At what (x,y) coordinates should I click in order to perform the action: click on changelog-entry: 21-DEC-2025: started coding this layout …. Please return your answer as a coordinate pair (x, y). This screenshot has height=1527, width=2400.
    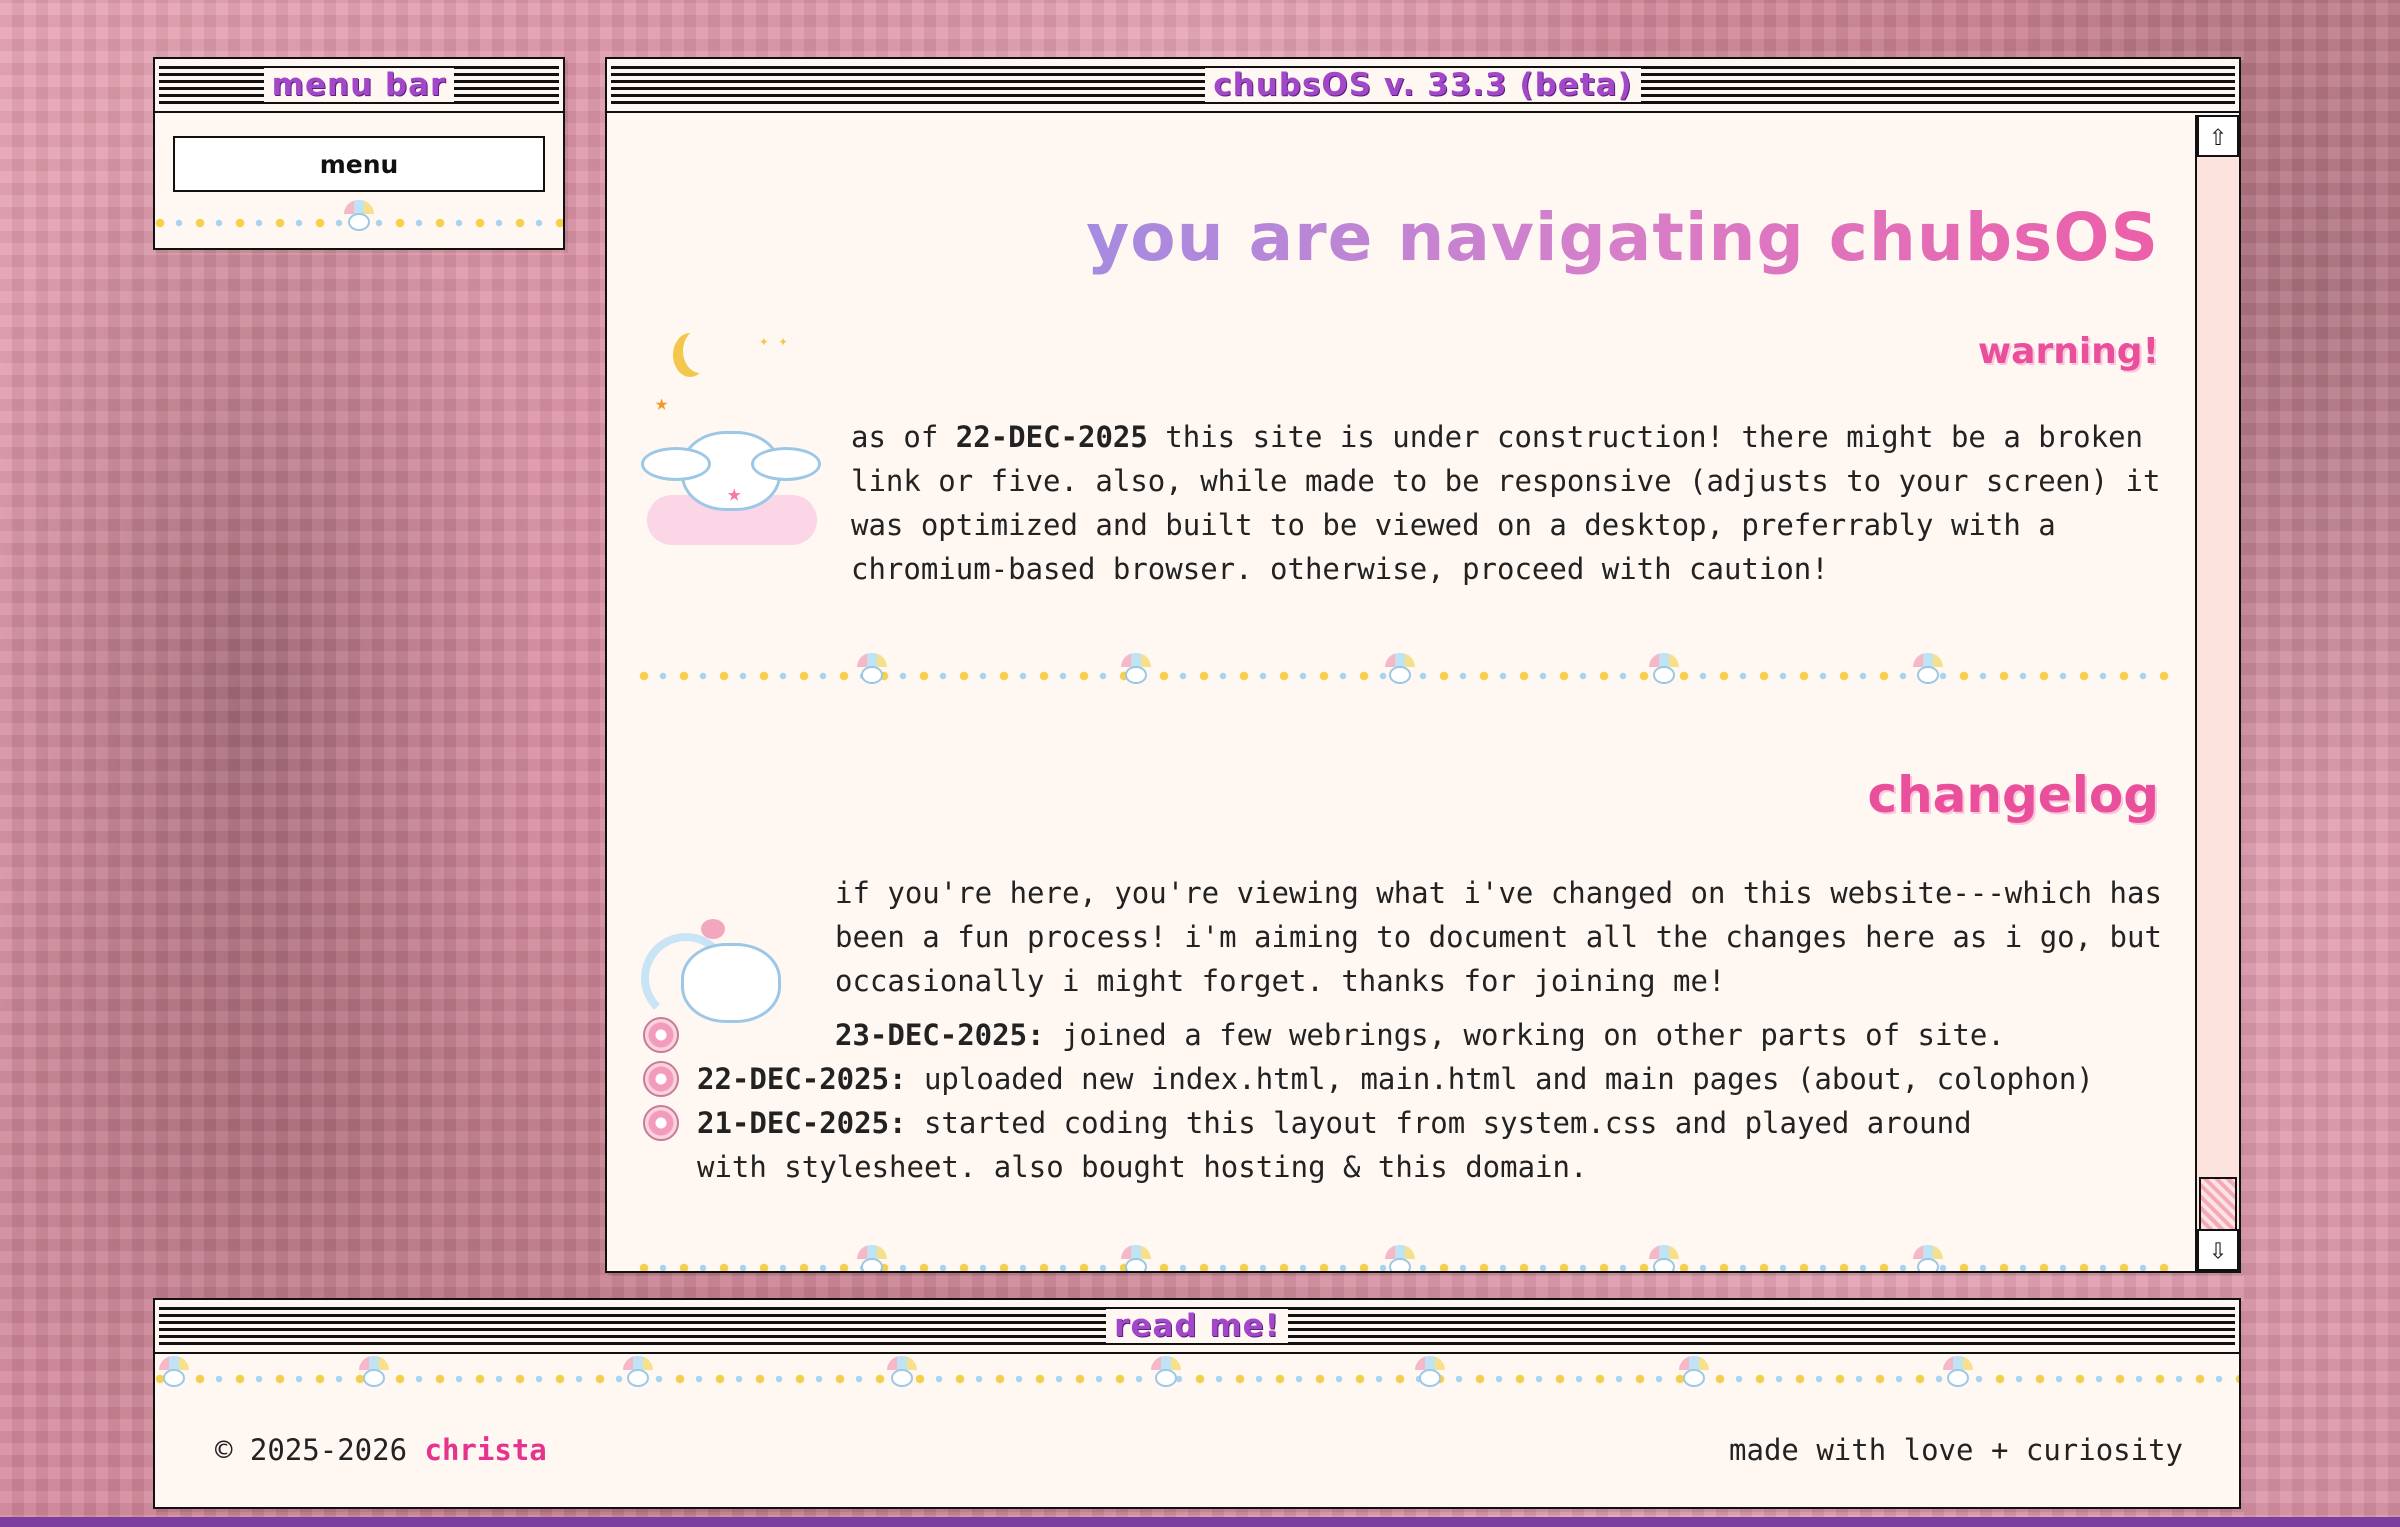
    Looking at the image, I should click on (1335, 1145).